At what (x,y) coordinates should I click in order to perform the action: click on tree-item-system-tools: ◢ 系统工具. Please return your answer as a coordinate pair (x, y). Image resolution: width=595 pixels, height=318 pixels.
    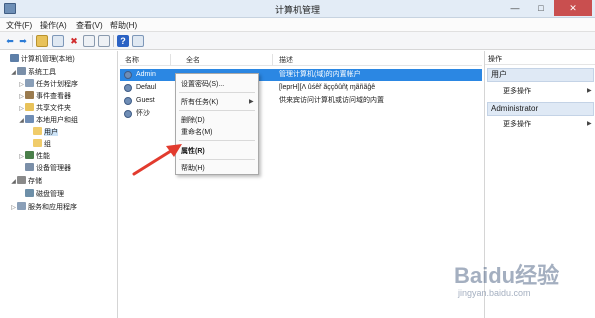
    Looking at the image, I should click on (33, 72).